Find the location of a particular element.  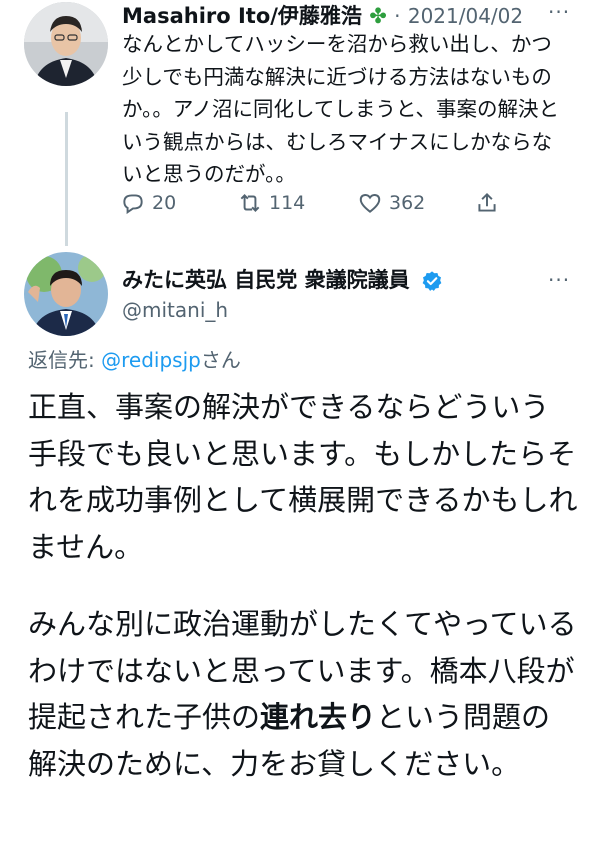

heart-icon is located at coordinates (370, 203).